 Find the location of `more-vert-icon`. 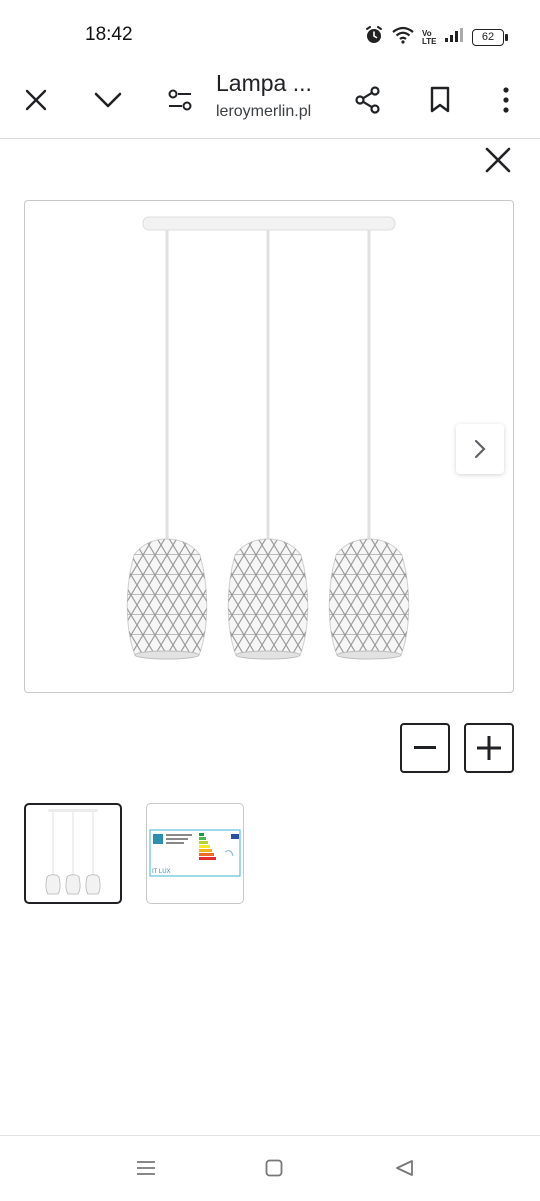

more-vert-icon is located at coordinates (506, 100).